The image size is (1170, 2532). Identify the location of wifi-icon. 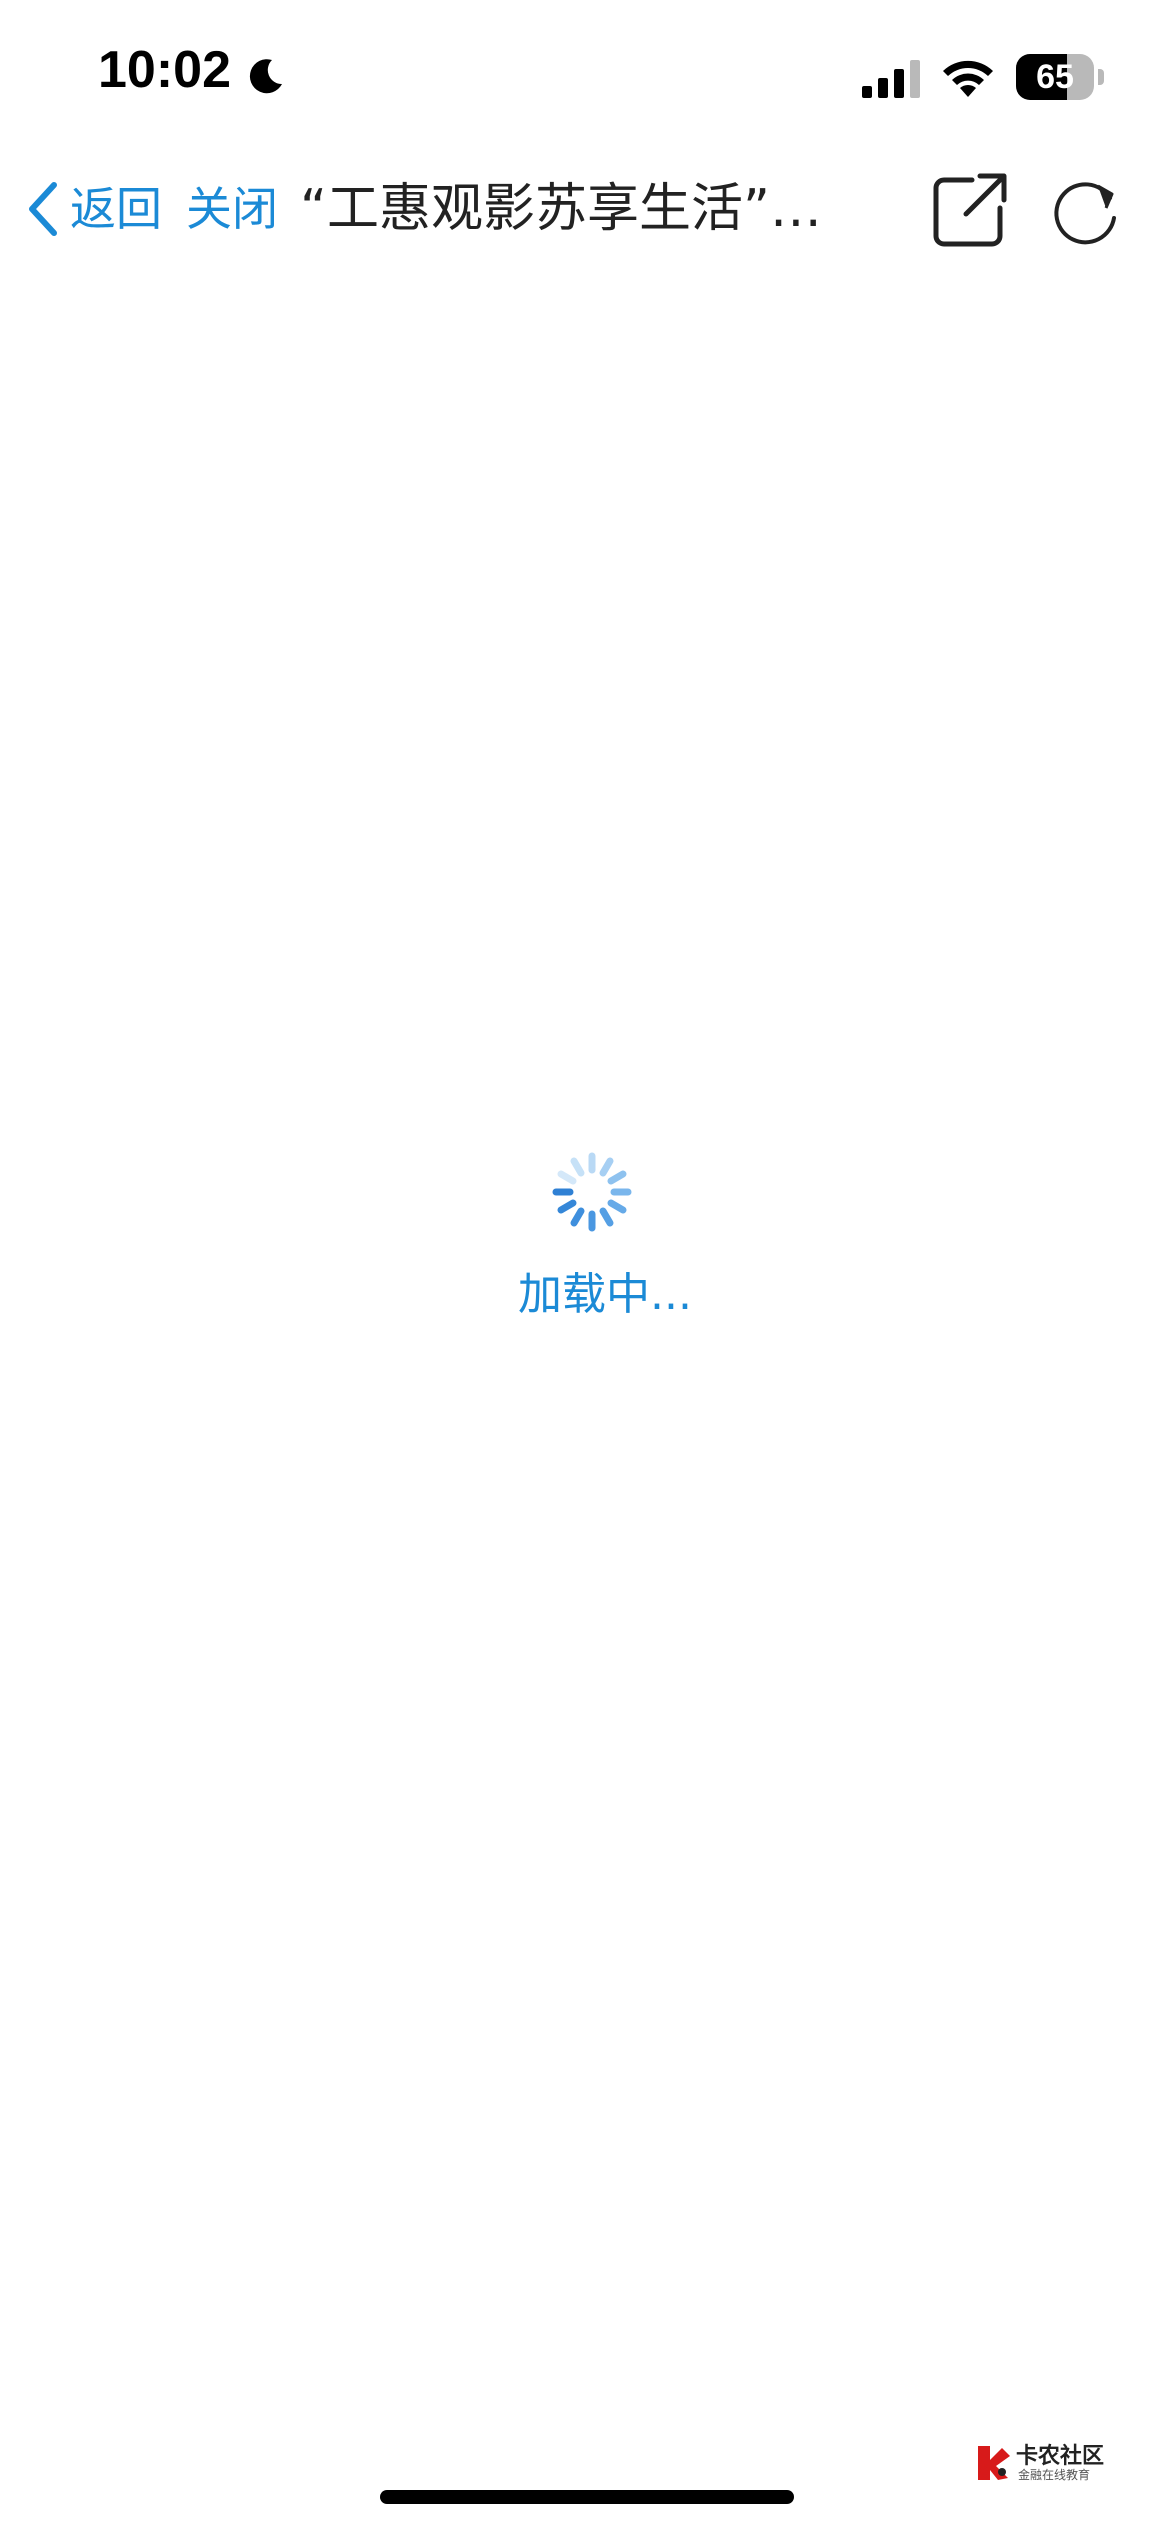
(968, 78).